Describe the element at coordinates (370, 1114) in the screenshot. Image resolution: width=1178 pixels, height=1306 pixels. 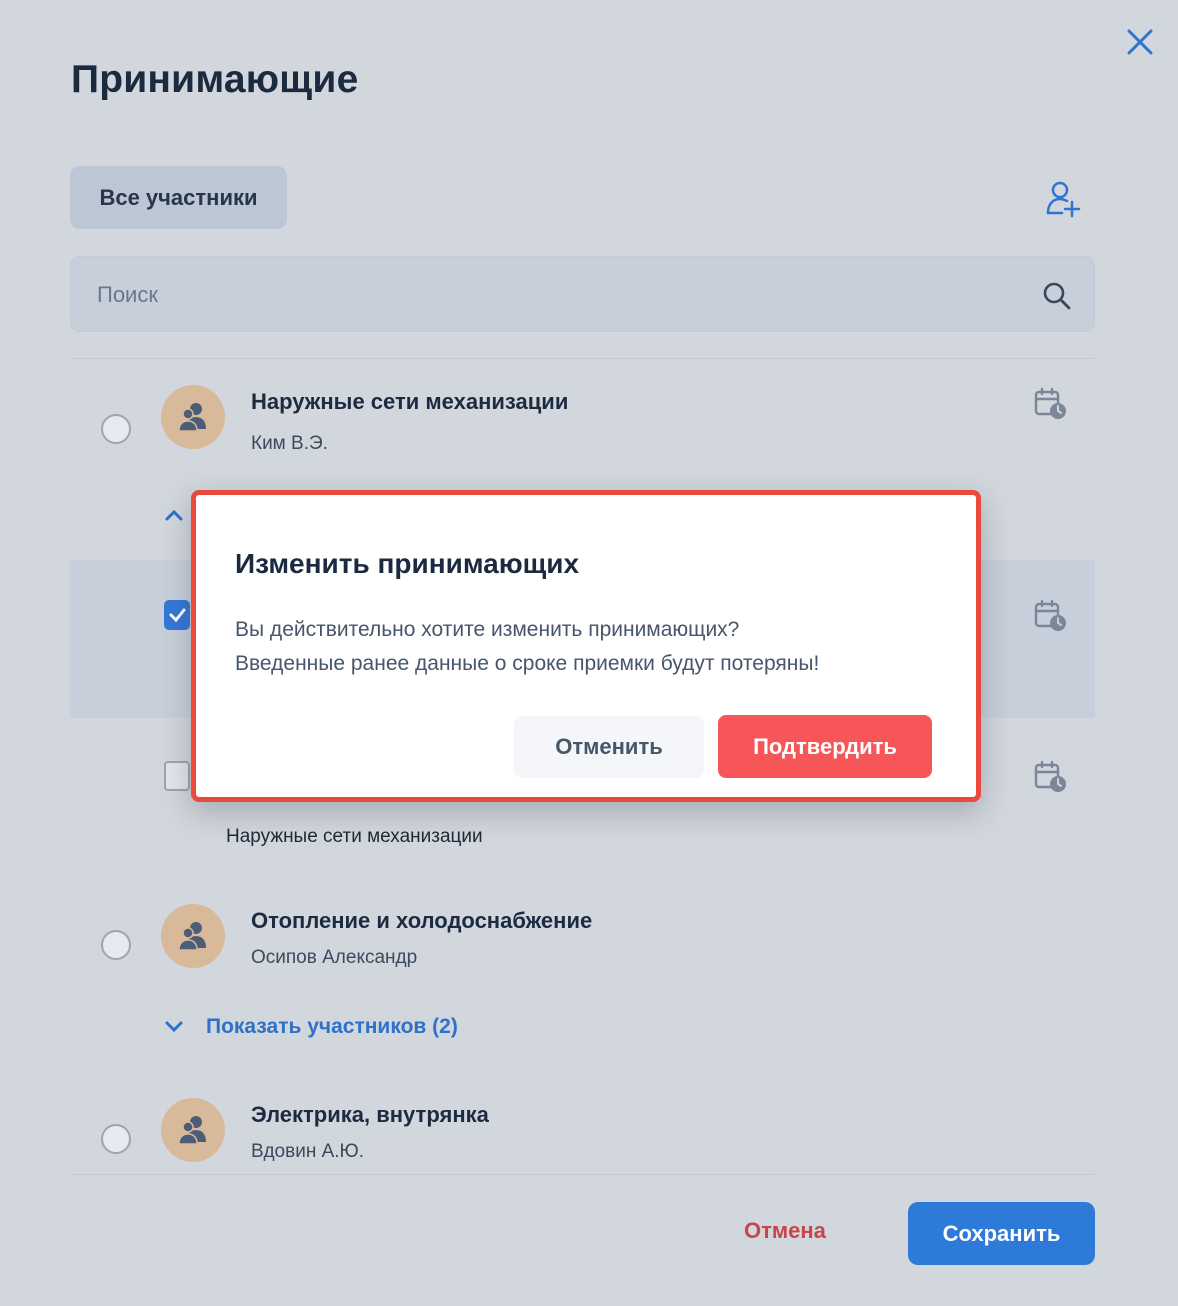
I see `group-title: Электрика, внутрянка` at that location.